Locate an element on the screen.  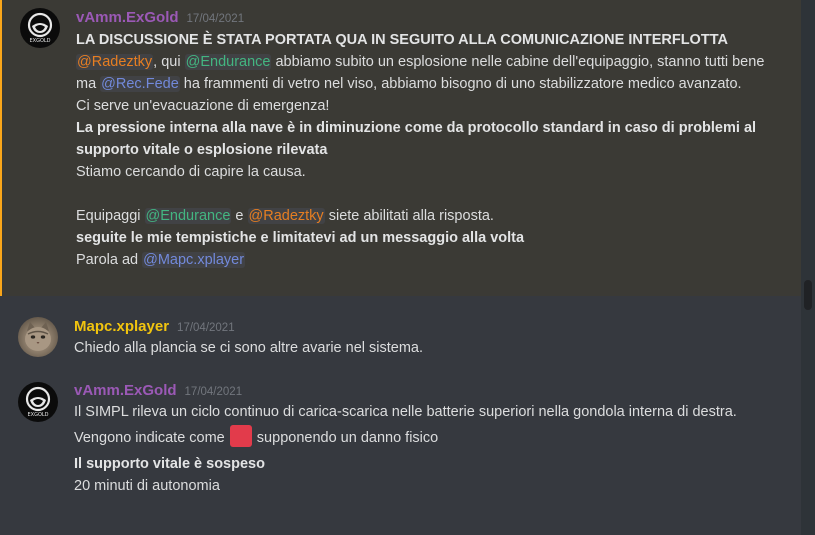
user-mention: @Mapc.xplayer is located at coordinates (194, 260).